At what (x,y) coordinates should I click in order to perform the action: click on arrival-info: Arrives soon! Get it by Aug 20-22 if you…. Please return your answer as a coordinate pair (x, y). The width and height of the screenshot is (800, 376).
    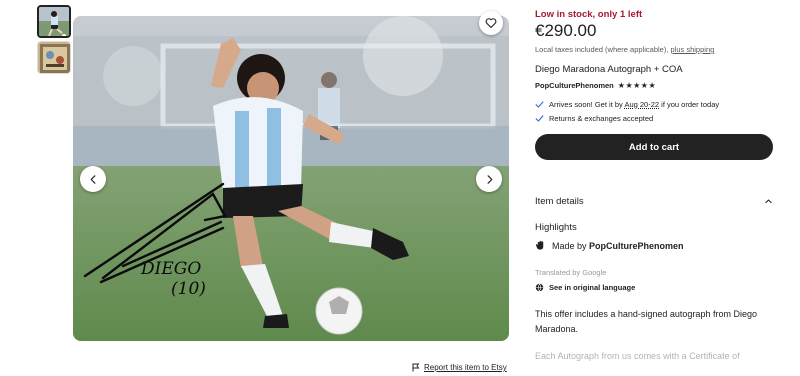
    Looking at the image, I should click on (627, 104).